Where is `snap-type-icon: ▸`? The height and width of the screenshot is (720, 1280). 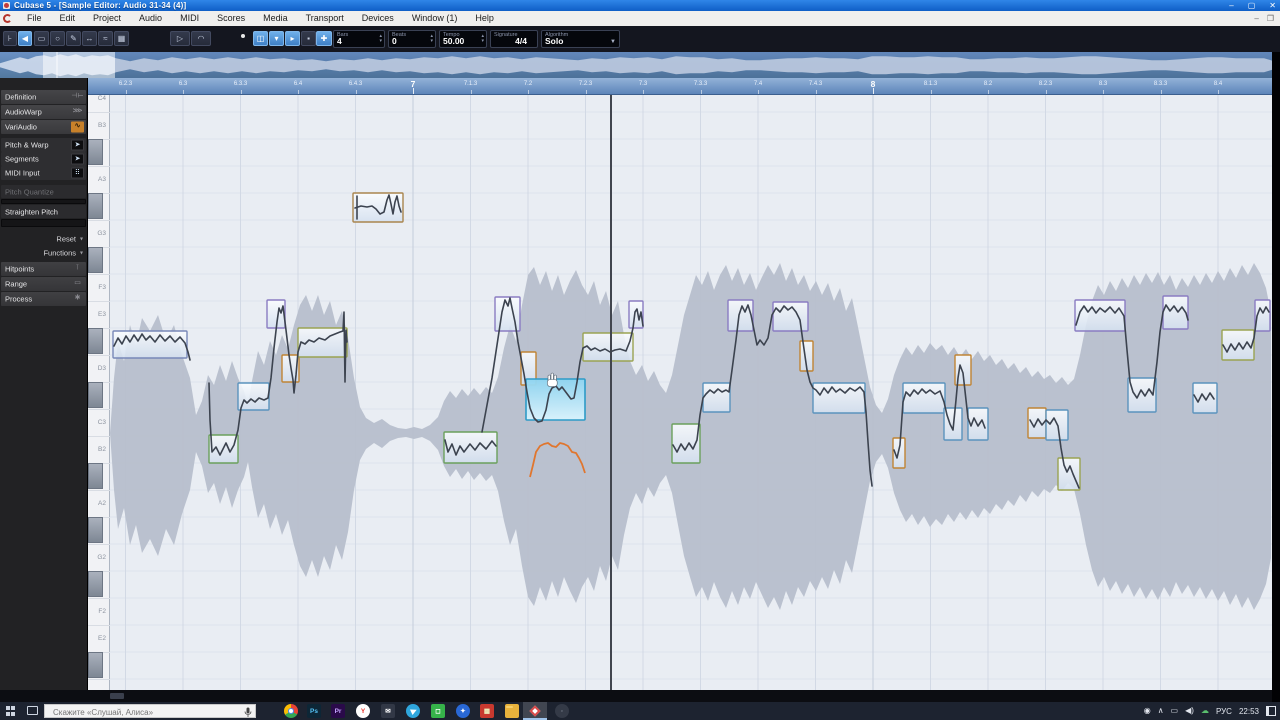
snap-type-icon: ▸ is located at coordinates (292, 38).